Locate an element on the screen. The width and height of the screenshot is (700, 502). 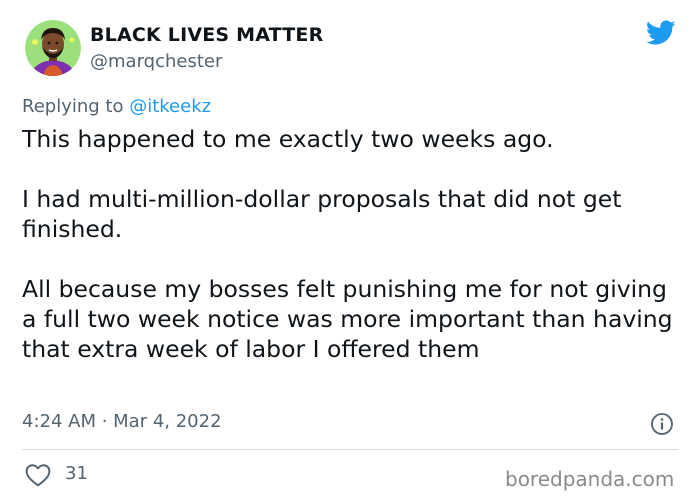
reply-mention-link: @itkeekz is located at coordinates (170, 106).